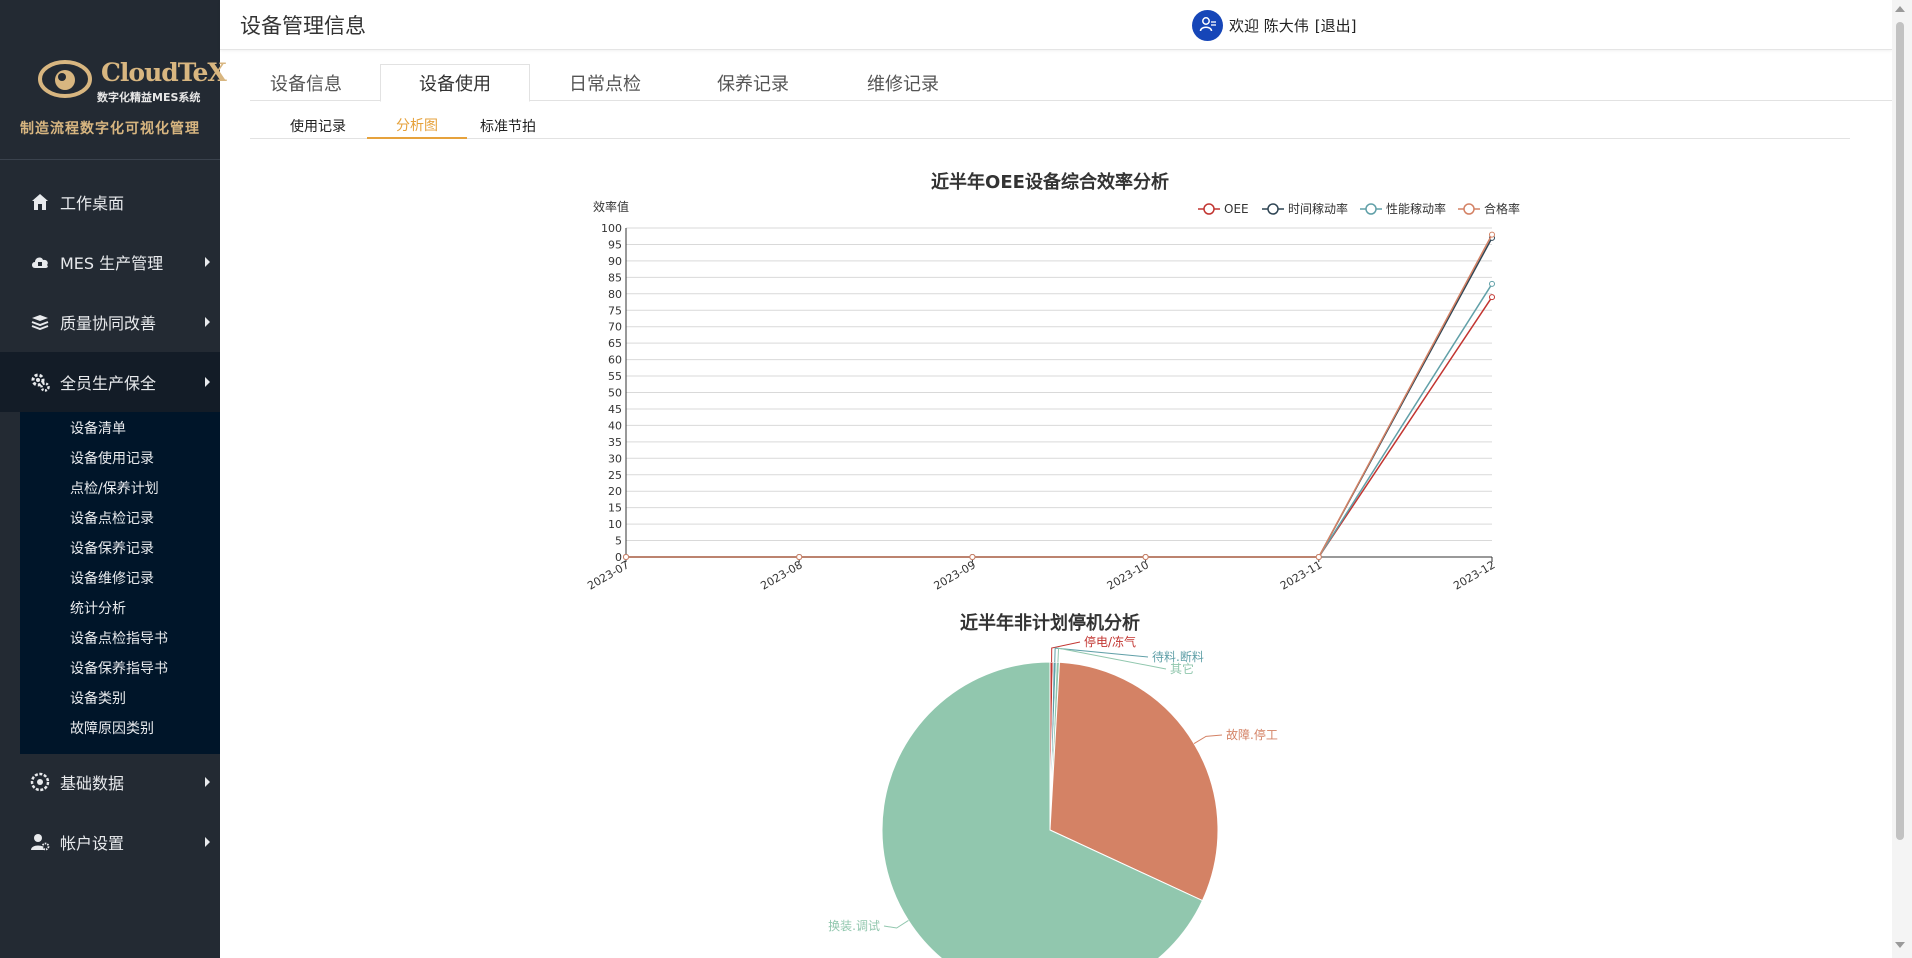 This screenshot has width=1912, height=958. Describe the element at coordinates (112, 578) in the screenshot. I see `submenu-item-repair-records: 设备维修记录` at that location.